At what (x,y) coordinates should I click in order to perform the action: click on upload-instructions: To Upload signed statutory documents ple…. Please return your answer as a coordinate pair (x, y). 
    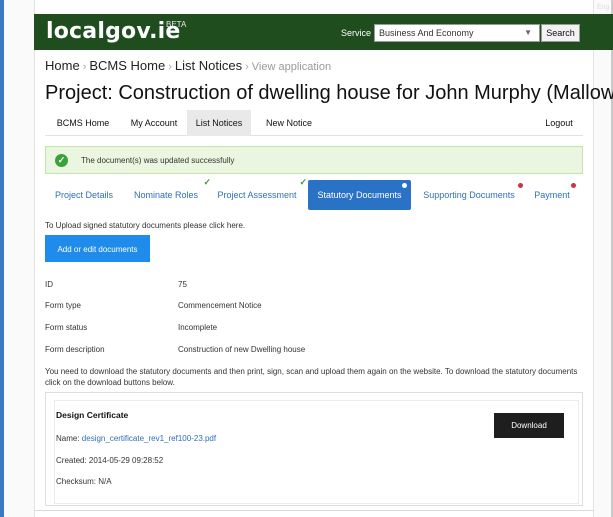
    Looking at the image, I should click on (145, 225).